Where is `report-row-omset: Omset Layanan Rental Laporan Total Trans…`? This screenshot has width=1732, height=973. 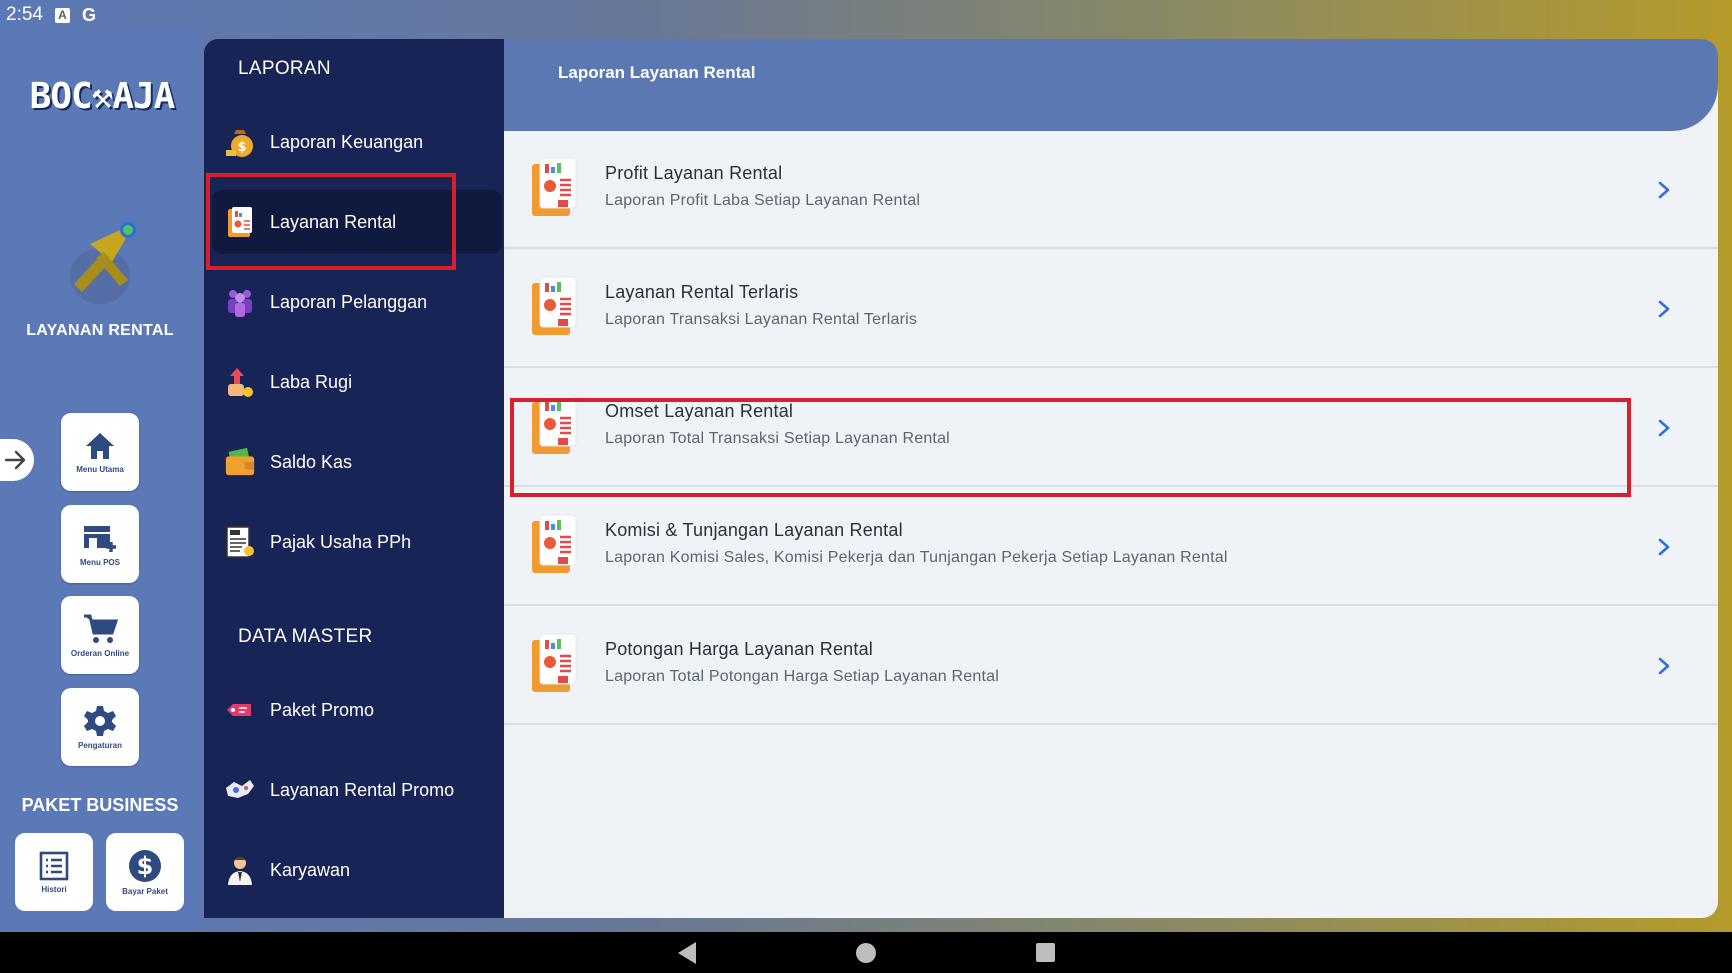
report-row-omset: Omset Layanan Rental Laporan Total Trans… is located at coordinates (1111, 427).